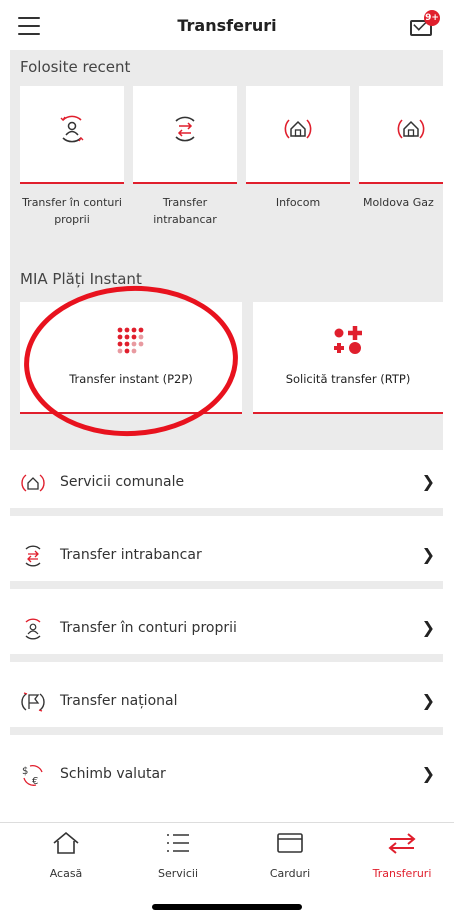  I want to click on recent-card-intrabank, so click(185, 135).